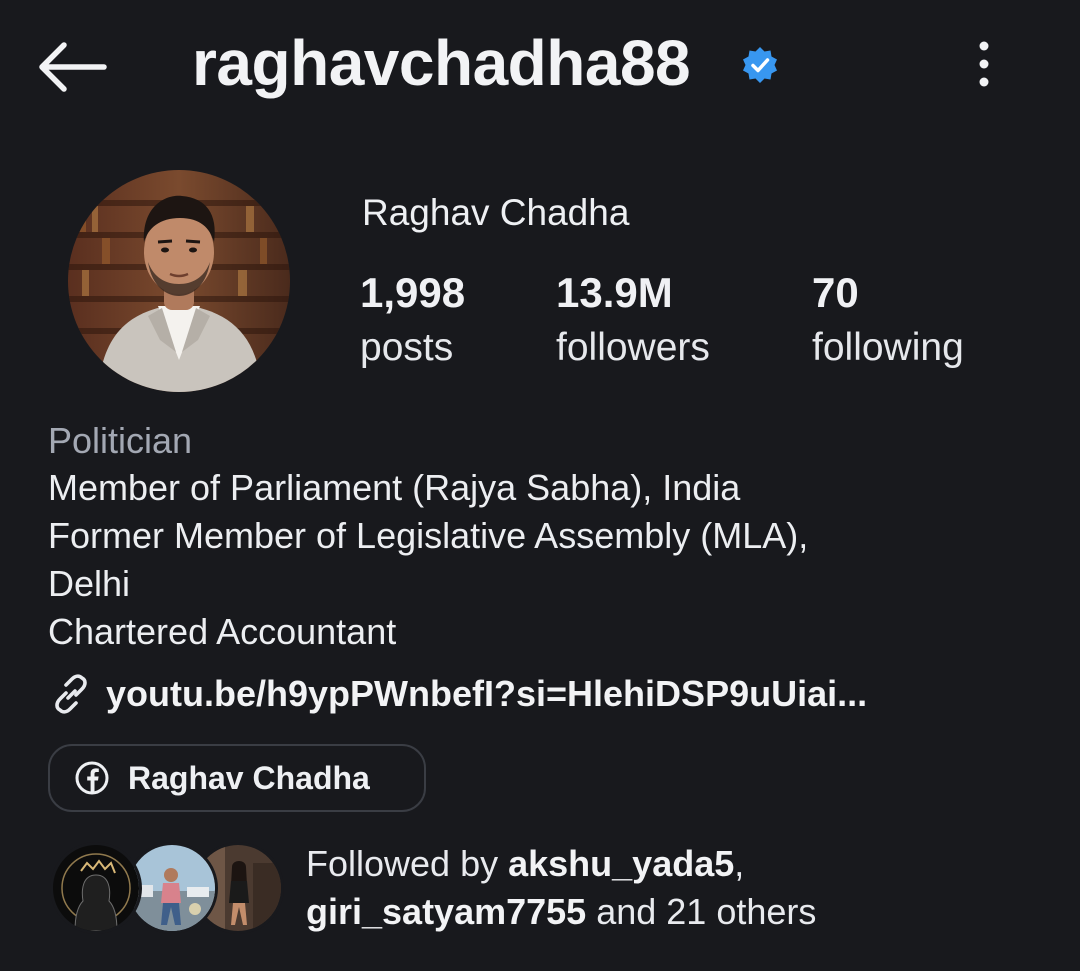 This screenshot has height=971, width=1080. Describe the element at coordinates (407, 347) in the screenshot. I see `posts-label: posts` at that location.